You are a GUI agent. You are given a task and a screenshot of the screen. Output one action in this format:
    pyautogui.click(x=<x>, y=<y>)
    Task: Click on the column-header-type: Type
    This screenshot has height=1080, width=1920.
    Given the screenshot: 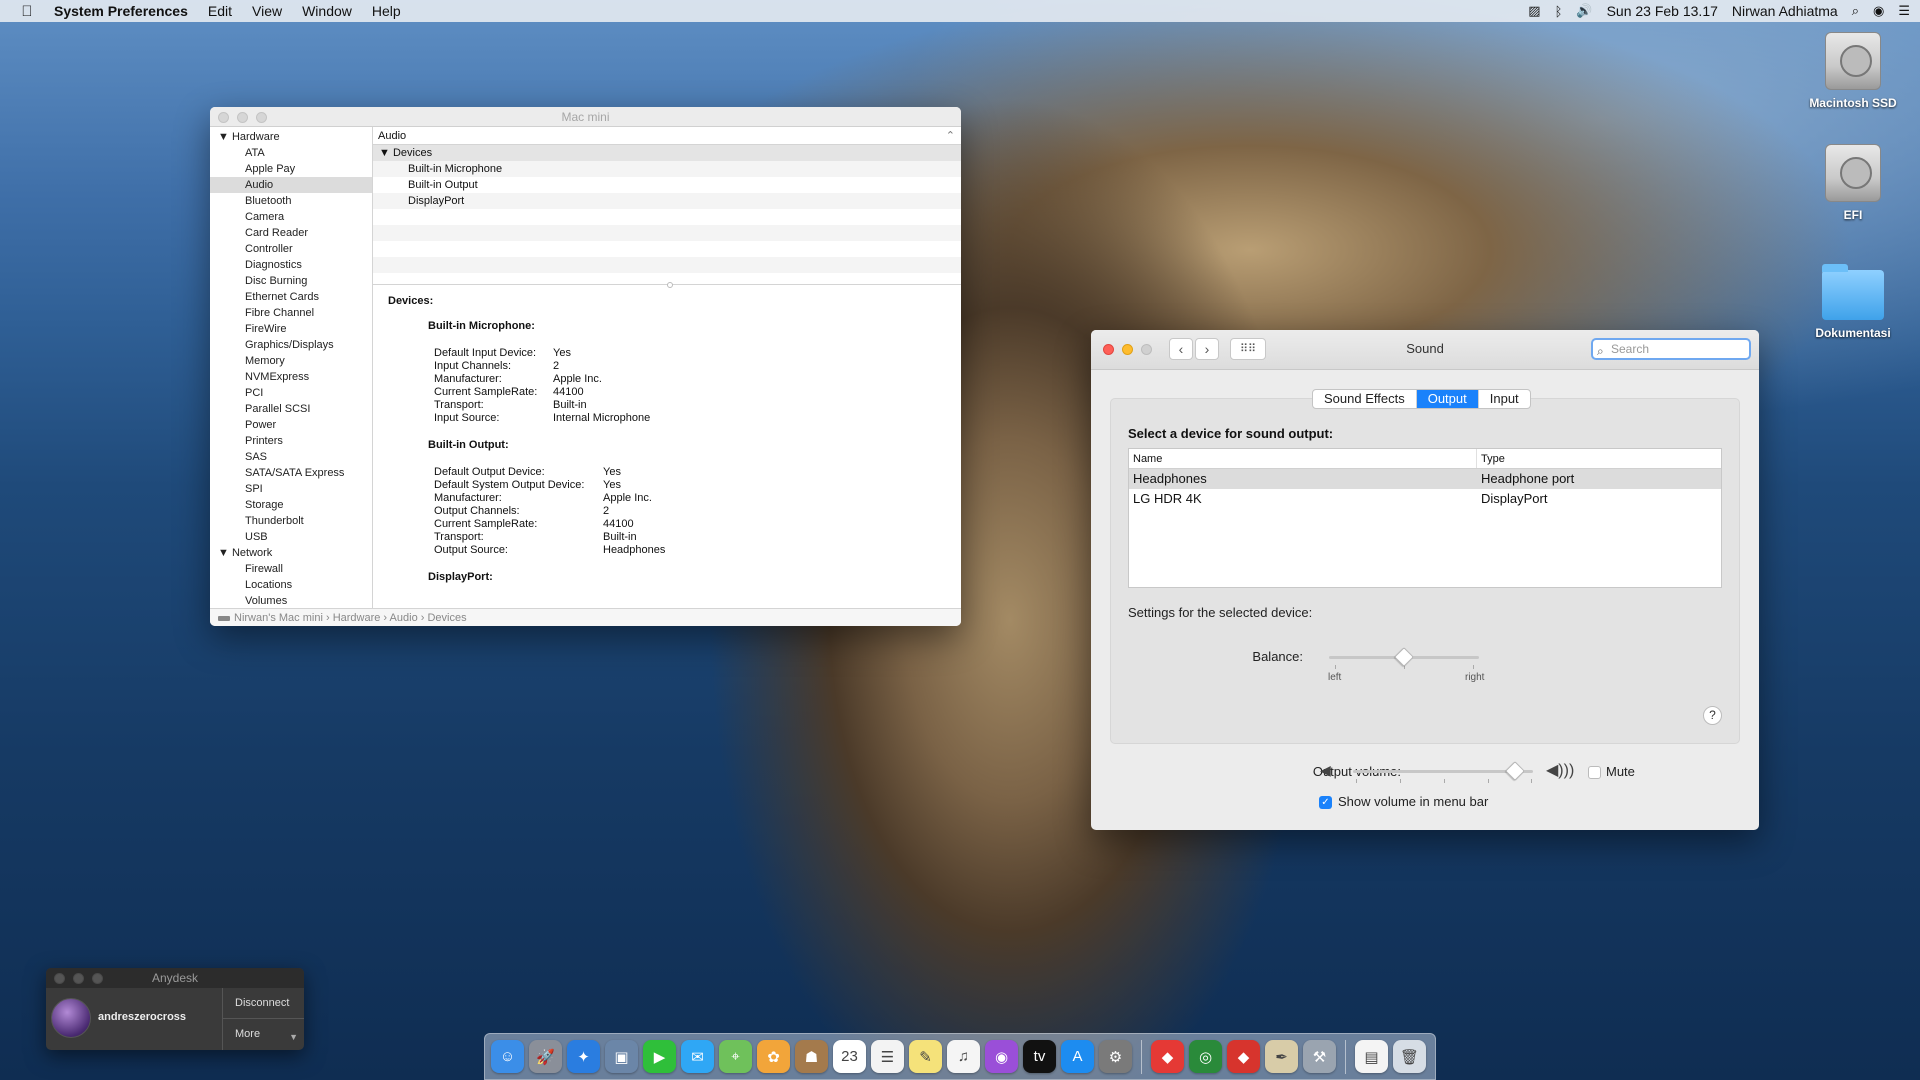 What is the action you would take?
    pyautogui.click(x=1491, y=458)
    